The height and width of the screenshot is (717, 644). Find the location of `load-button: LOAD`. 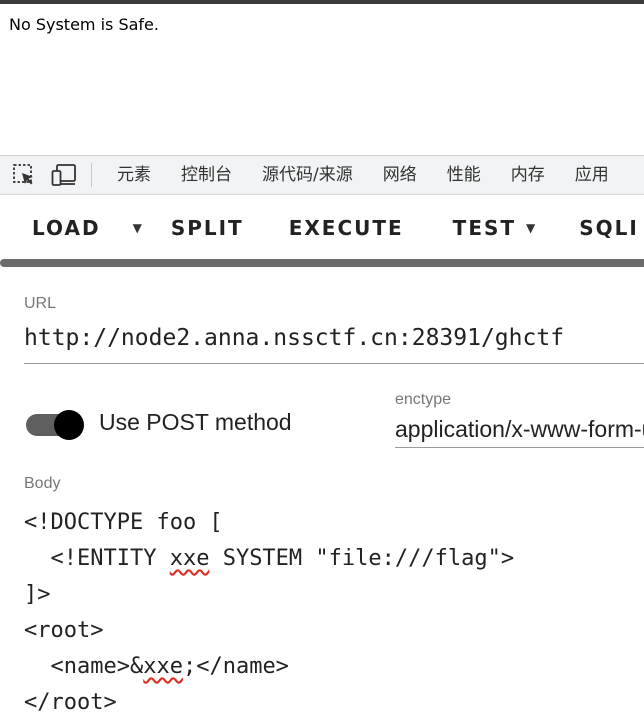

load-button: LOAD is located at coordinates (66, 228).